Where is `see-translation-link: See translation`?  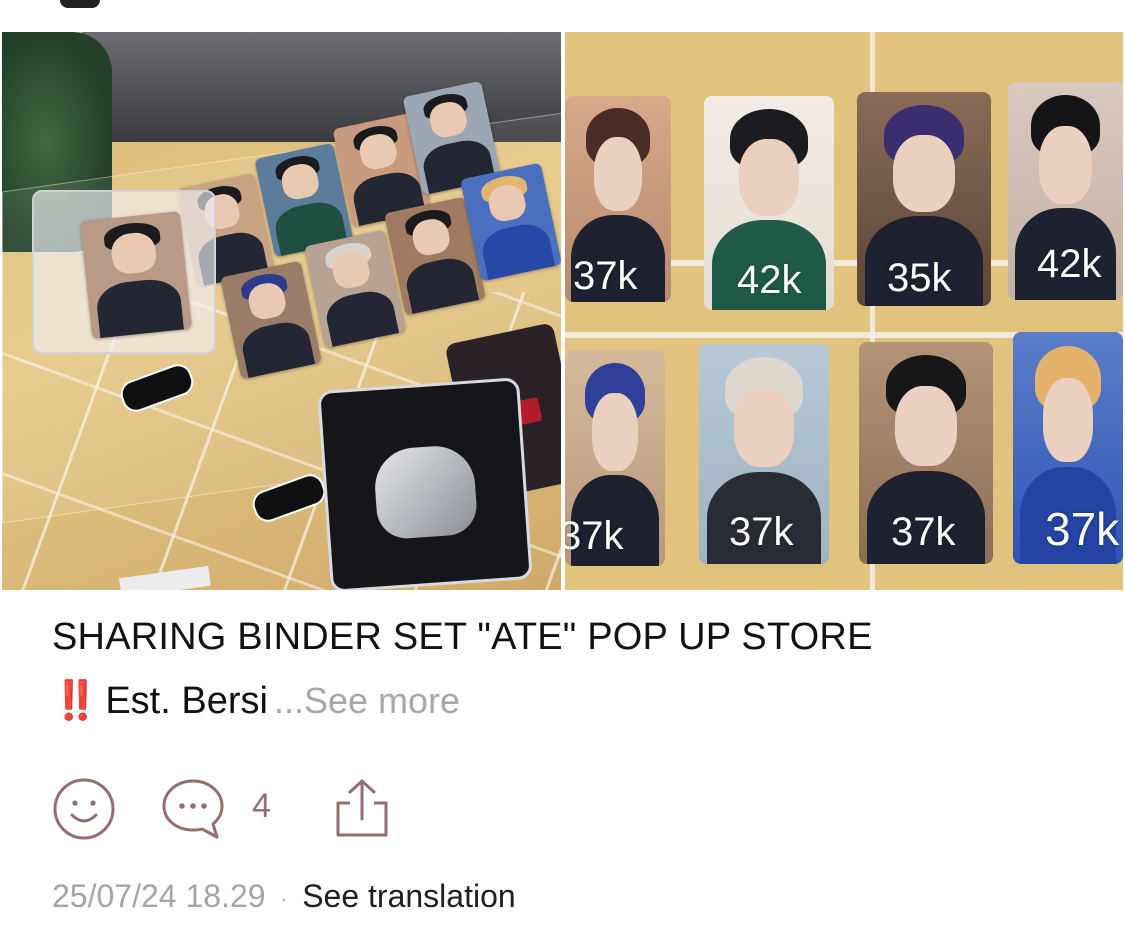 see-translation-link: See translation is located at coordinates (408, 896).